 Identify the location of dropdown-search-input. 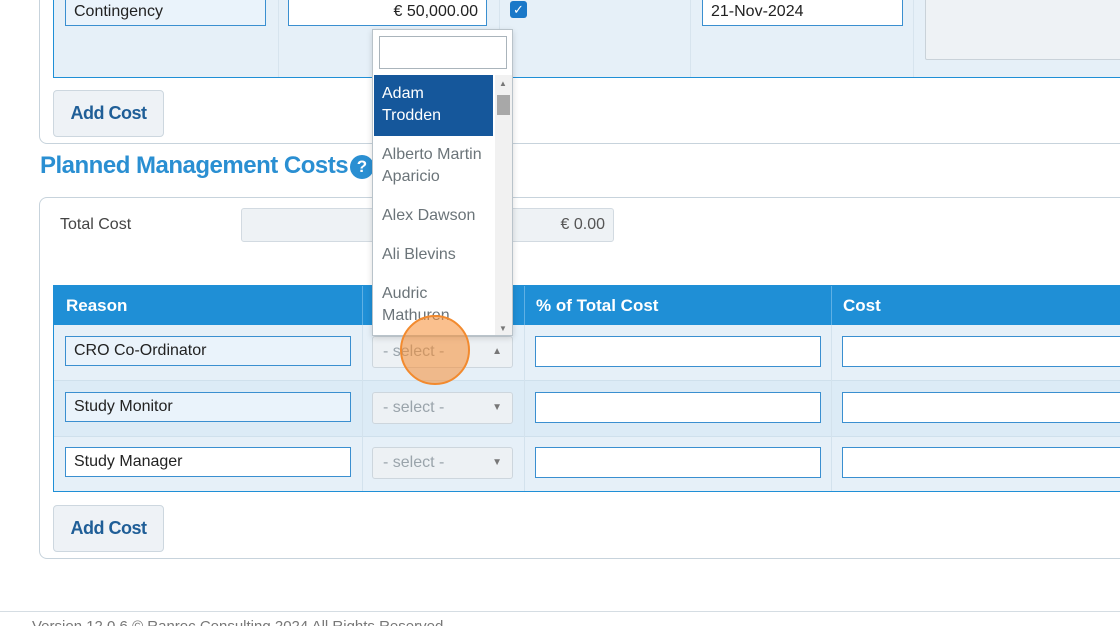
(443, 52).